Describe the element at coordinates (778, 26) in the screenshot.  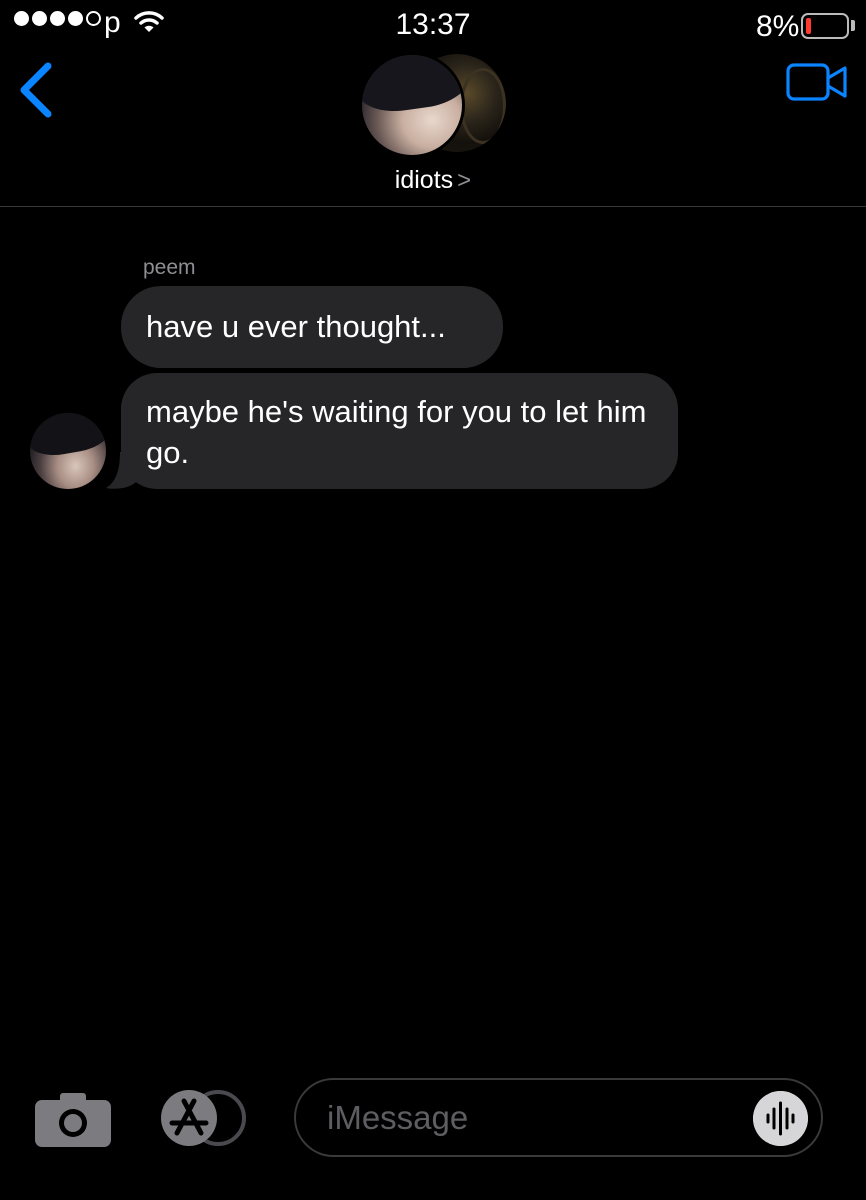
I see `battery-percentage: 8%` at that location.